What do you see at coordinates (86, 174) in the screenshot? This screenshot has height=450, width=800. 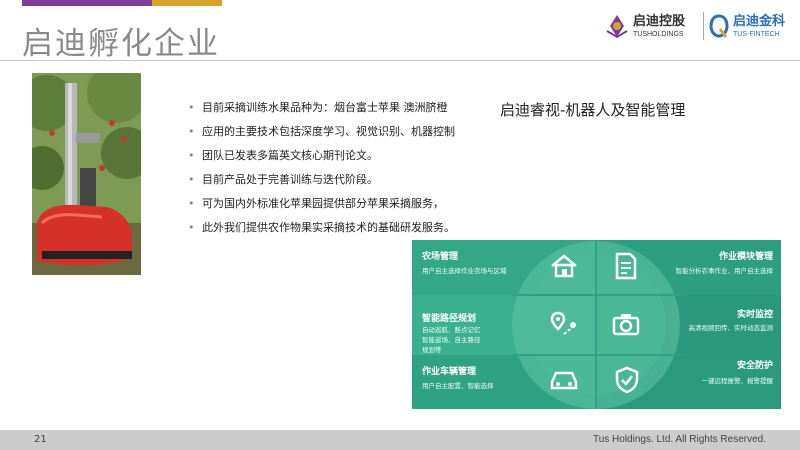 I see `robot-orchard-photo` at bounding box center [86, 174].